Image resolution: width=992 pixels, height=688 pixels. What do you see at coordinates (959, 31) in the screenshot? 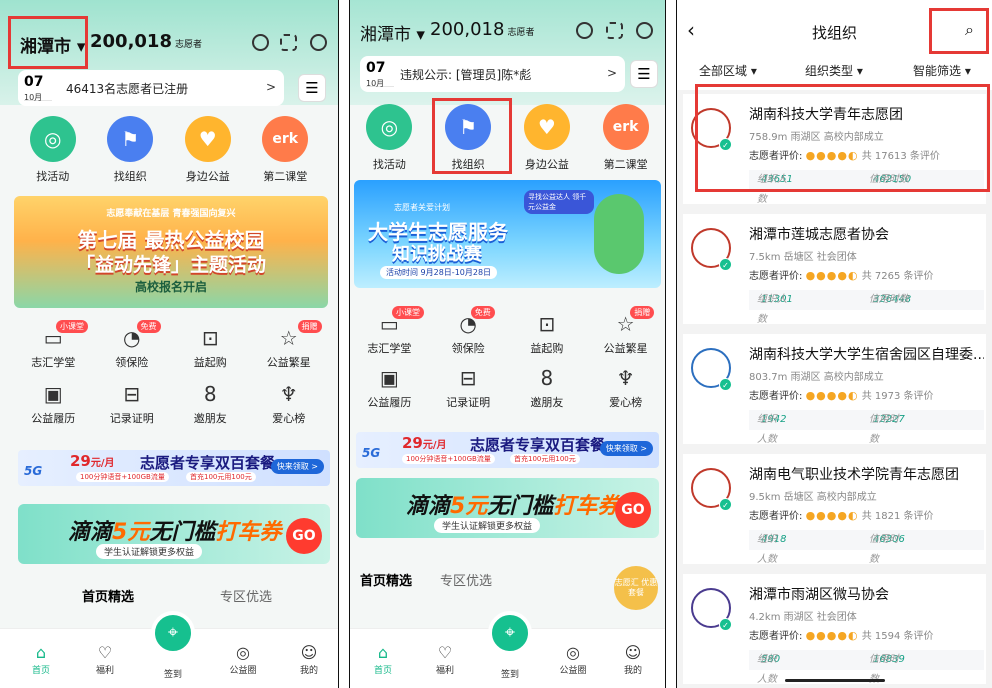
I see `highlight-search` at bounding box center [959, 31].